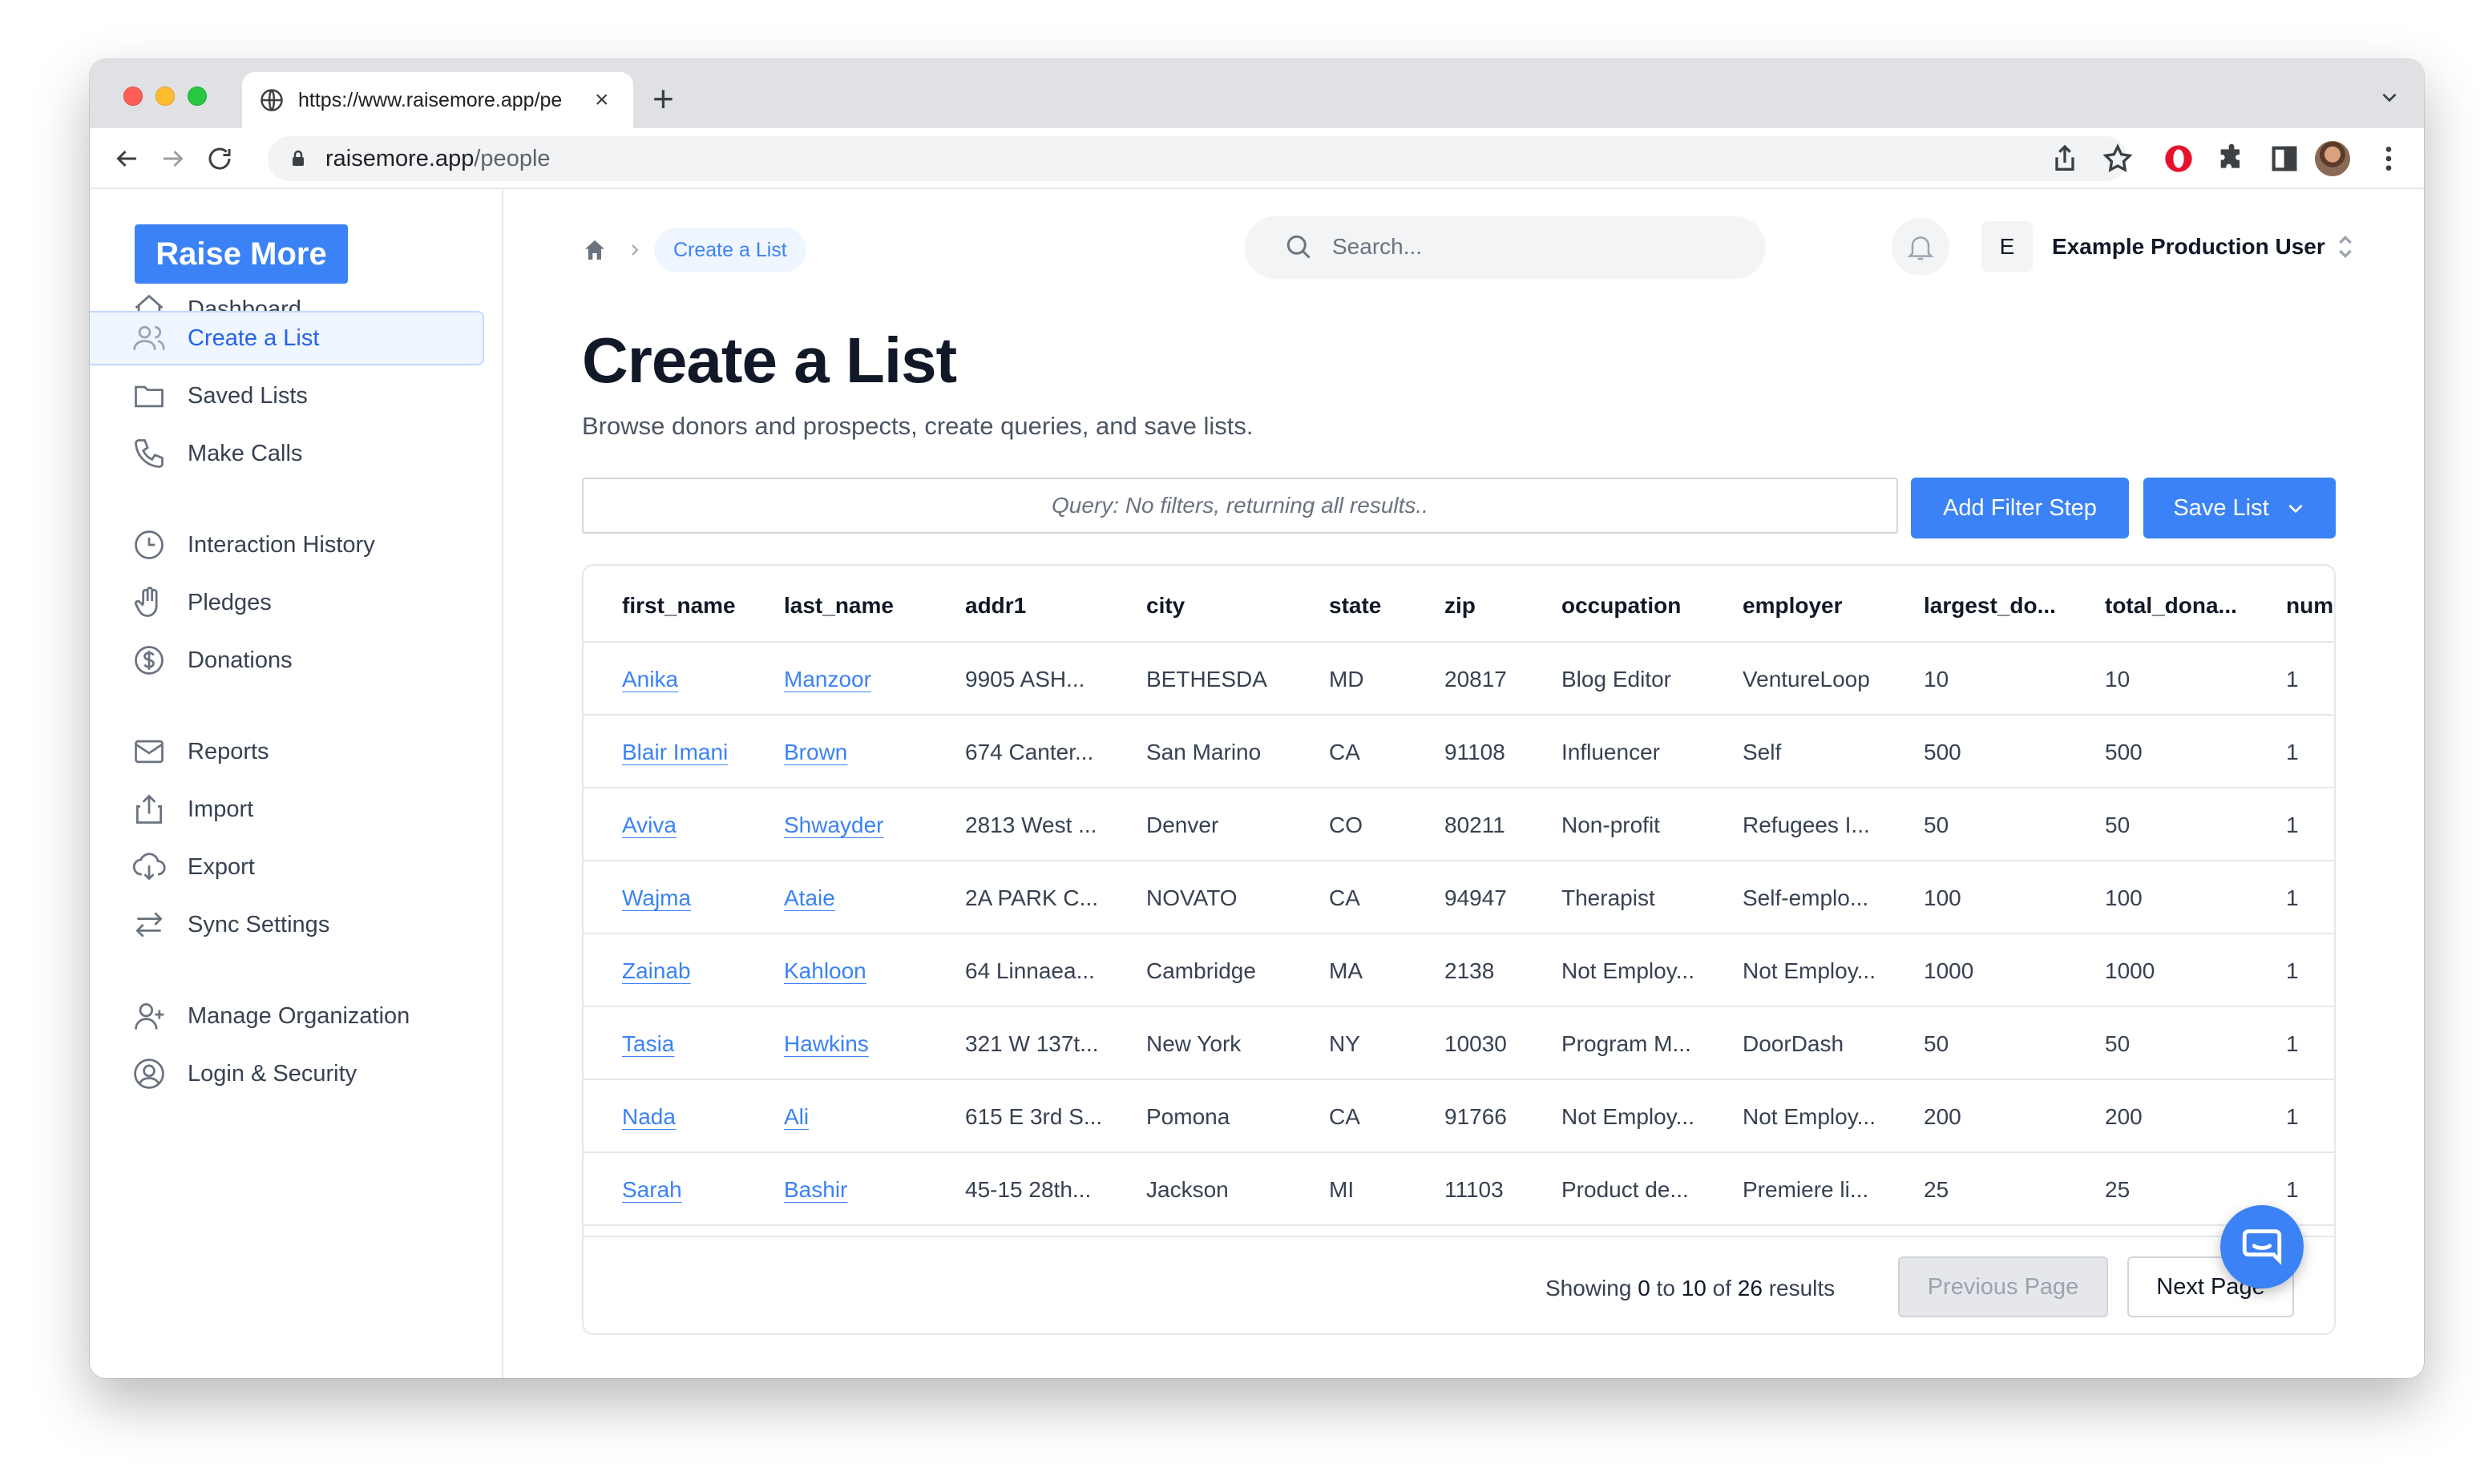  What do you see at coordinates (241, 254) in the screenshot?
I see `app-logo: Raise More` at bounding box center [241, 254].